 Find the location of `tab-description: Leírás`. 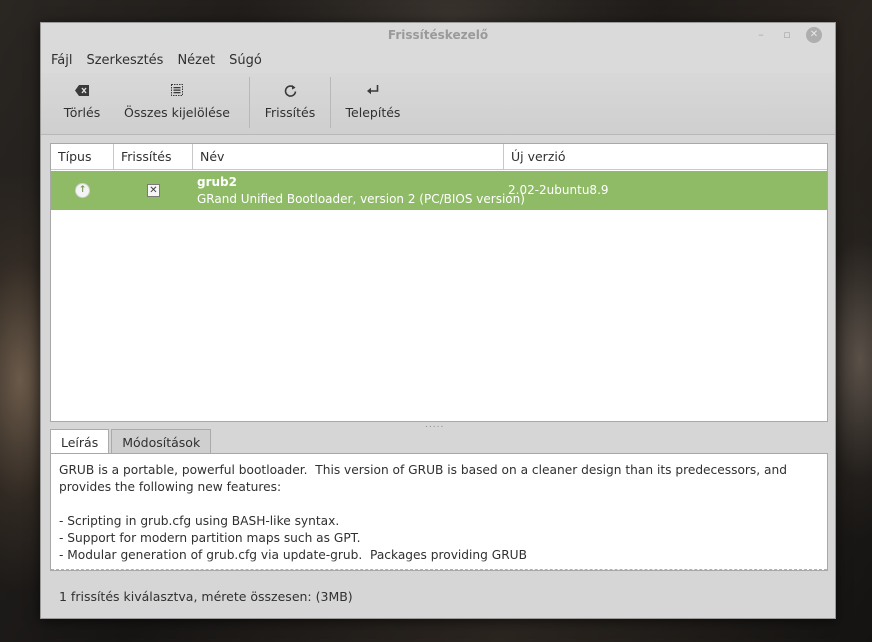

tab-description: Leírás is located at coordinates (80, 442).